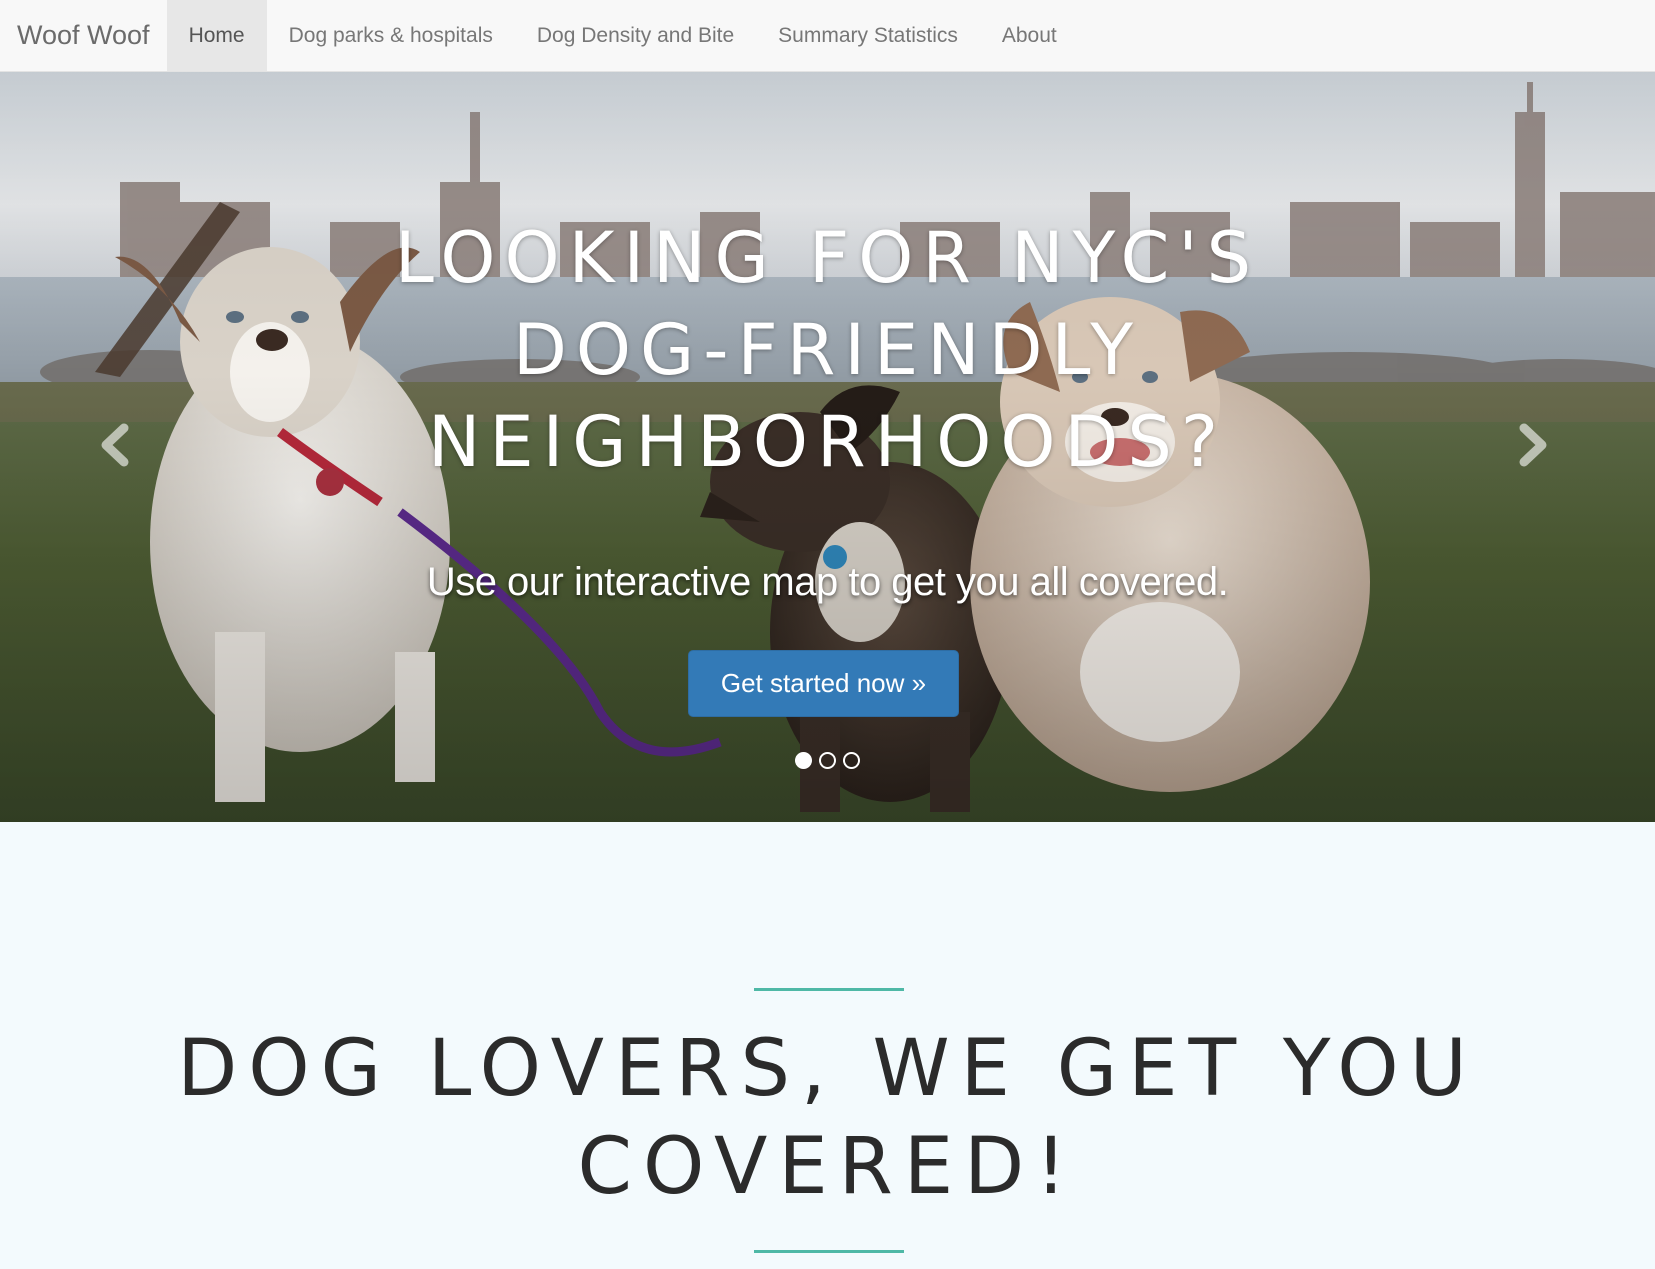 The width and height of the screenshot is (1655, 1269). What do you see at coordinates (827, 442) in the screenshot?
I see `hero-title-line: NEIGHBORHOODS?` at bounding box center [827, 442].